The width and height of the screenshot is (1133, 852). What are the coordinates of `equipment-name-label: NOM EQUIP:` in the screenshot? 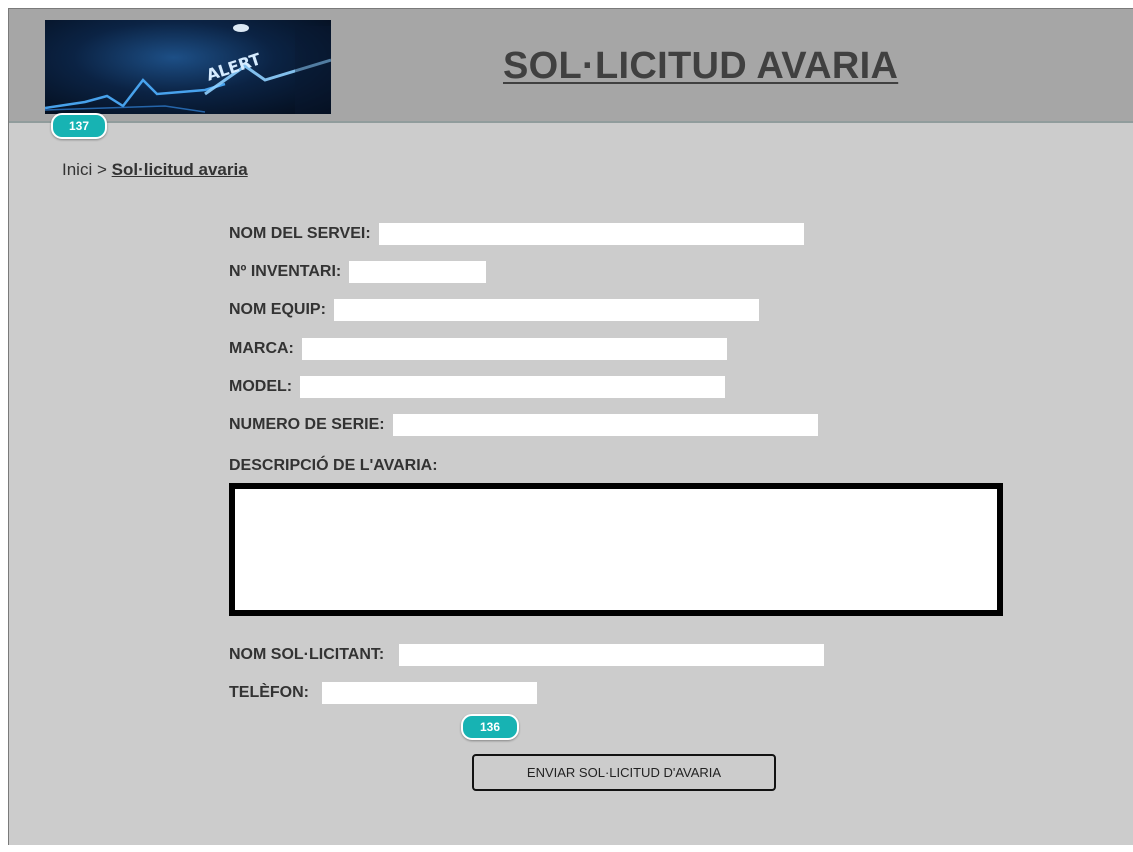 It's located at (277, 309).